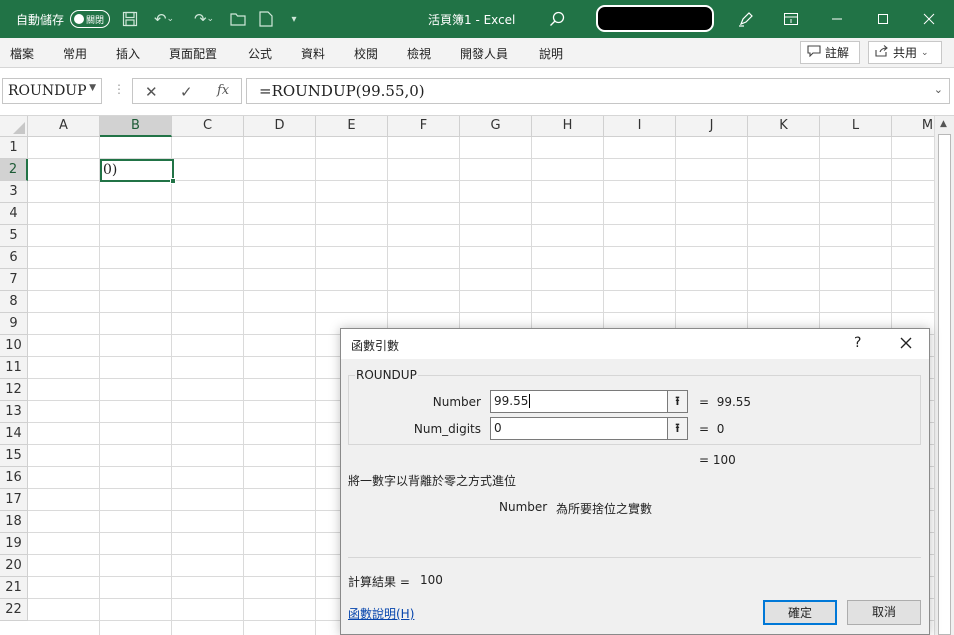 This screenshot has height=635, width=954. Describe the element at coordinates (14, 192) in the screenshot. I see `row-header-3: 3` at that location.